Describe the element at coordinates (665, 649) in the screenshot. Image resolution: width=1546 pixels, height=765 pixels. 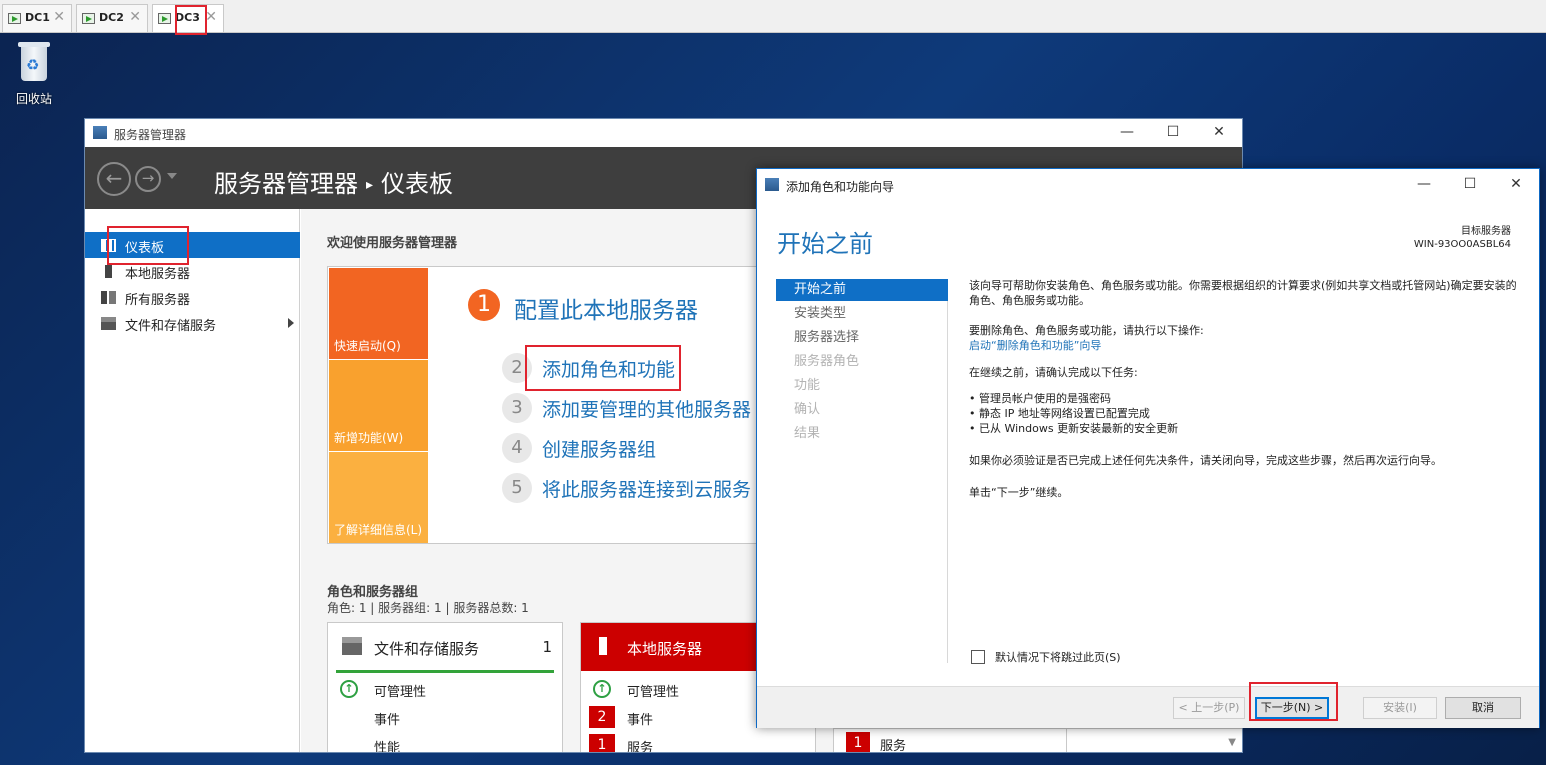
I see `tile-title: 本地服务器` at that location.